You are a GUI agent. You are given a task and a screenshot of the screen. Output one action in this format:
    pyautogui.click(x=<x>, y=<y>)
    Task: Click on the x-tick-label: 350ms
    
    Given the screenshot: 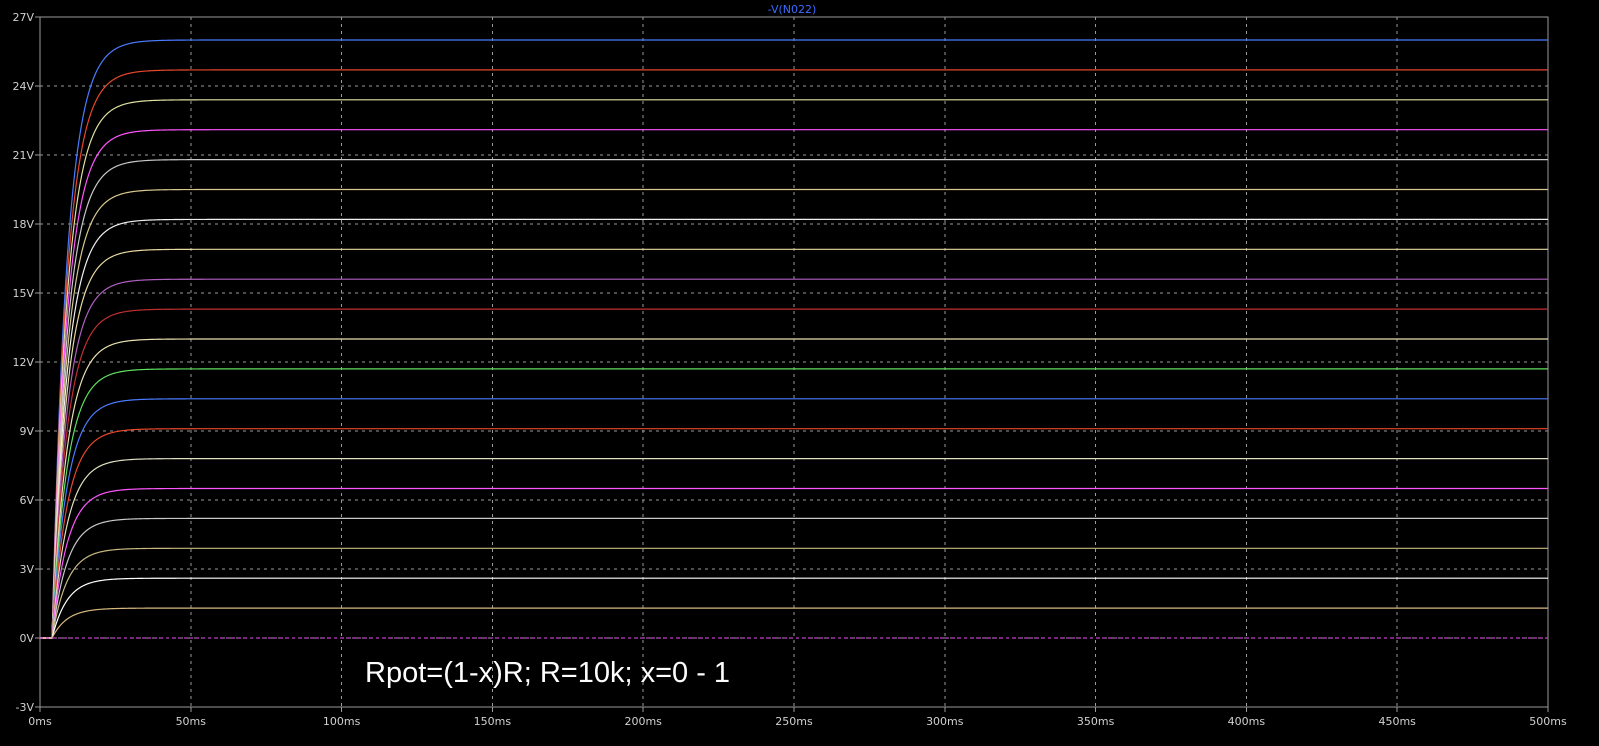 What is the action you would take?
    pyautogui.click(x=1096, y=721)
    